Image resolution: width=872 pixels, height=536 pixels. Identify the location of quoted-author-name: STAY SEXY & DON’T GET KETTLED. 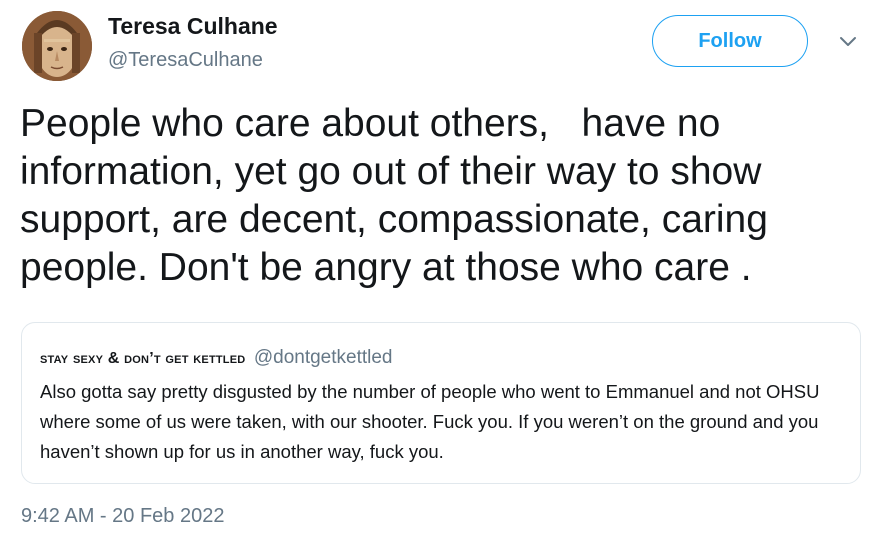
(143, 358).